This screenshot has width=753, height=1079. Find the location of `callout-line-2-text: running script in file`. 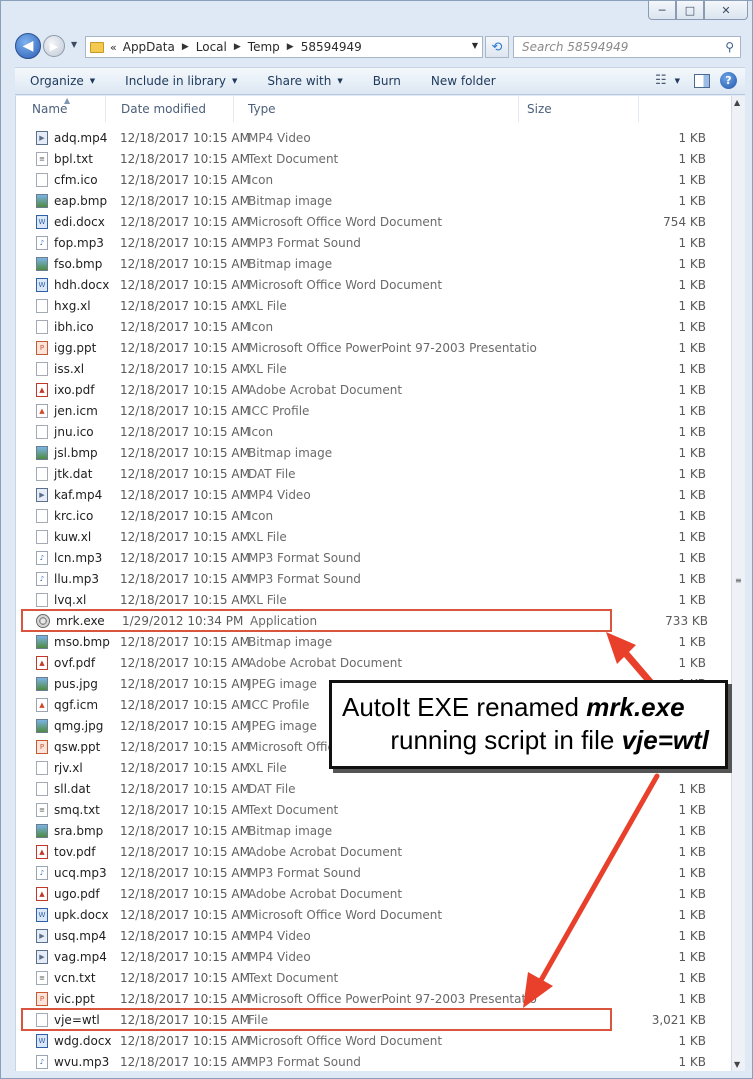

callout-line-2-text: running script in file is located at coordinates (506, 740).